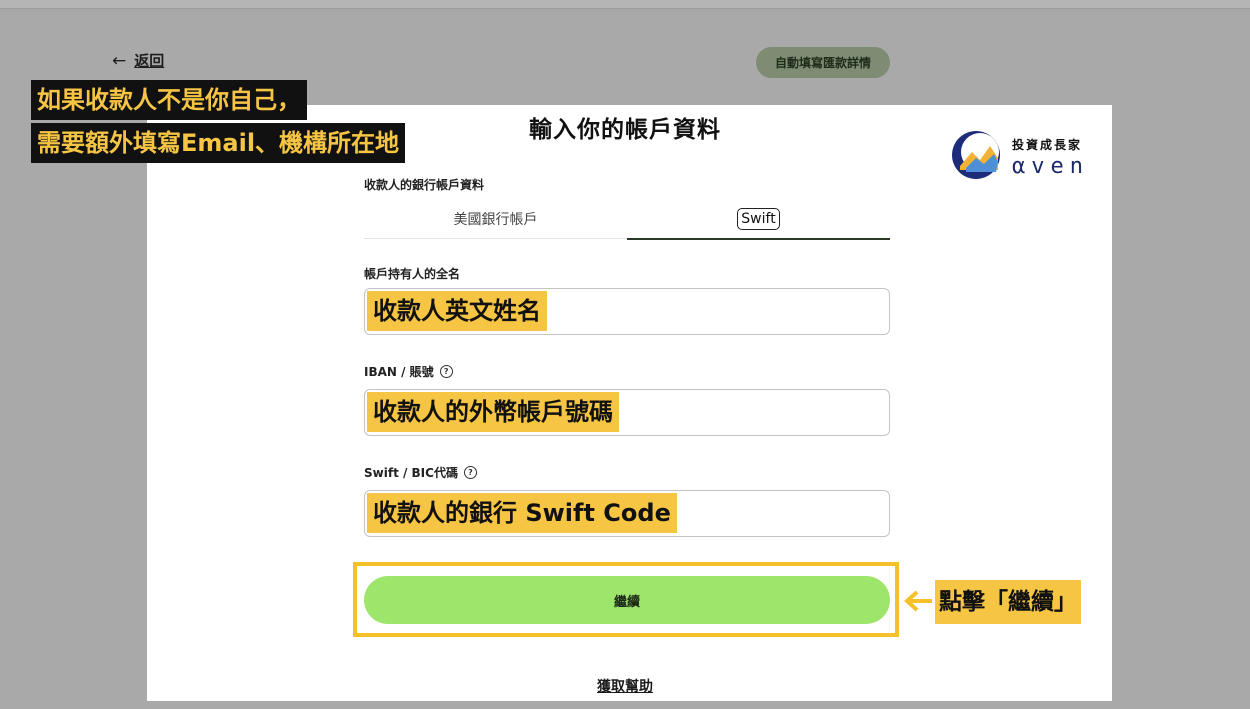  I want to click on tab-swift-label: Swift, so click(758, 219).